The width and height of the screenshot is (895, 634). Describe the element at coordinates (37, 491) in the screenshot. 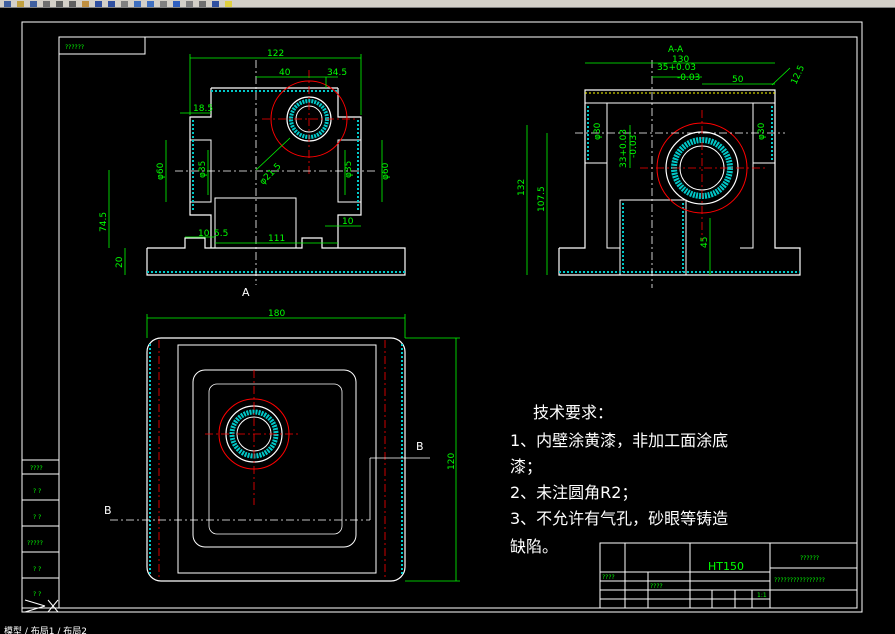

I see `left-table-row-1: ? ?` at that location.